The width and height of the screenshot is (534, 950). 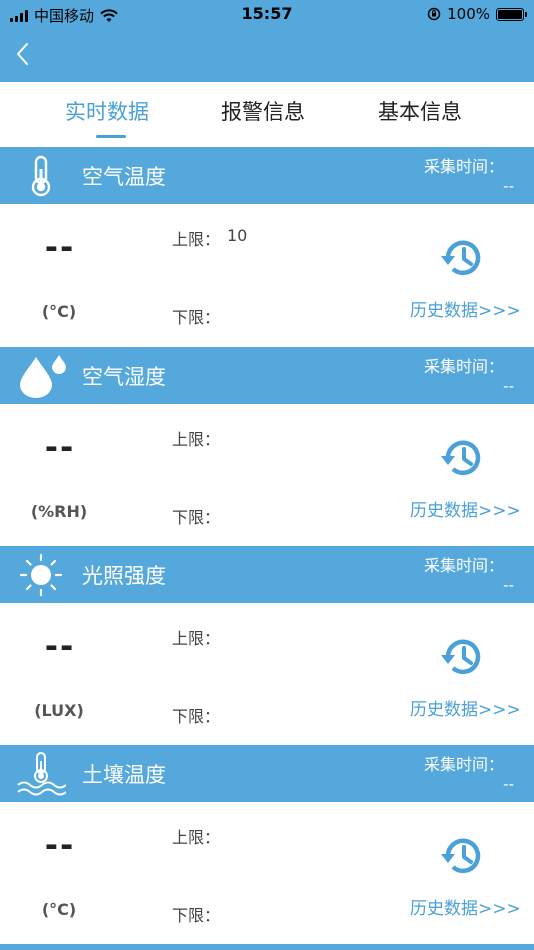 What do you see at coordinates (41, 176) in the screenshot?
I see `thermometer-icon` at bounding box center [41, 176].